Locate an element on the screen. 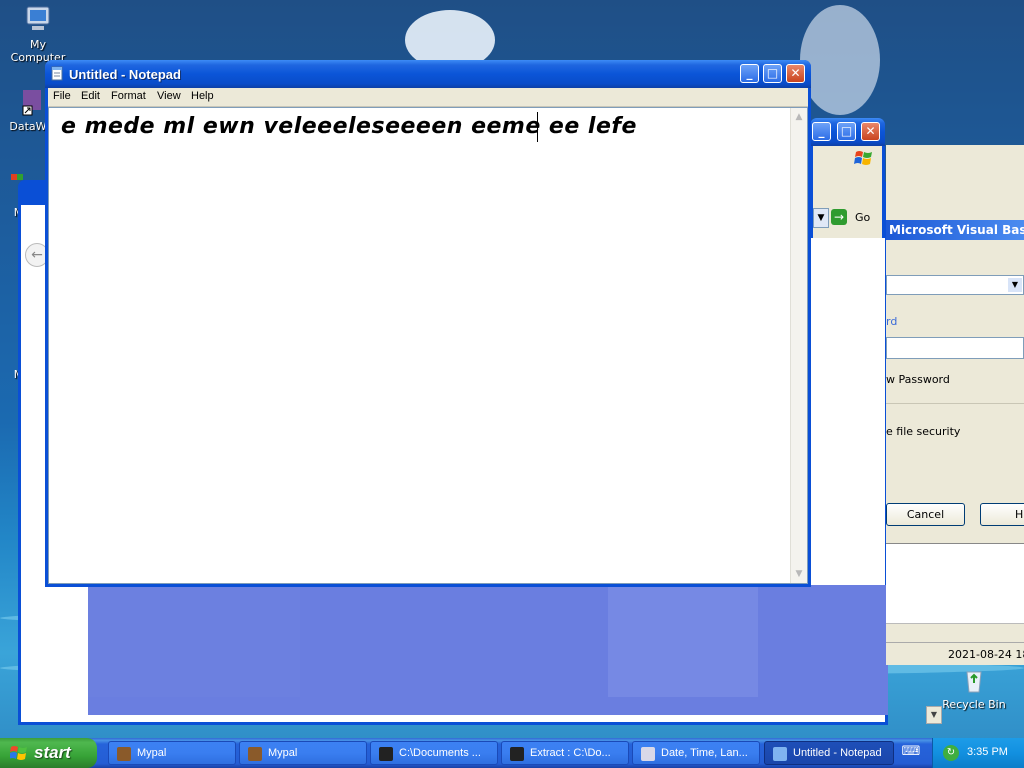  horizontal-scrollbar is located at coordinates (955, 630).